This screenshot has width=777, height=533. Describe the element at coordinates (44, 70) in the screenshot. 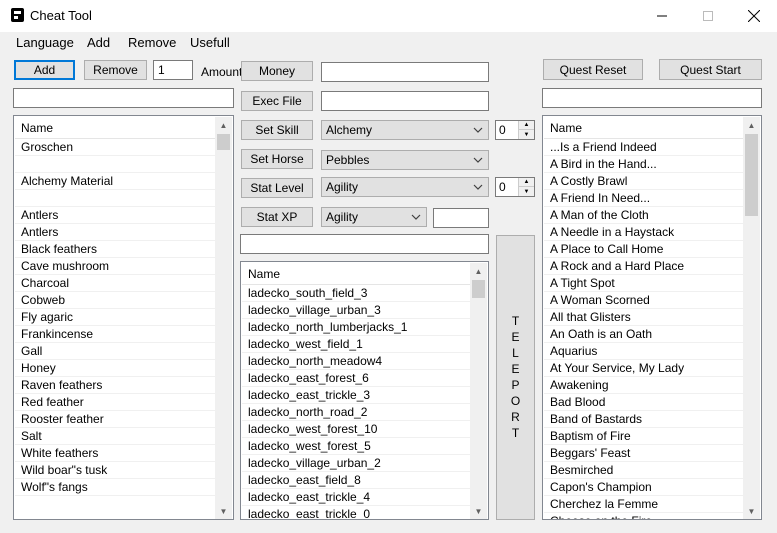

I see `add-button: Add` at that location.